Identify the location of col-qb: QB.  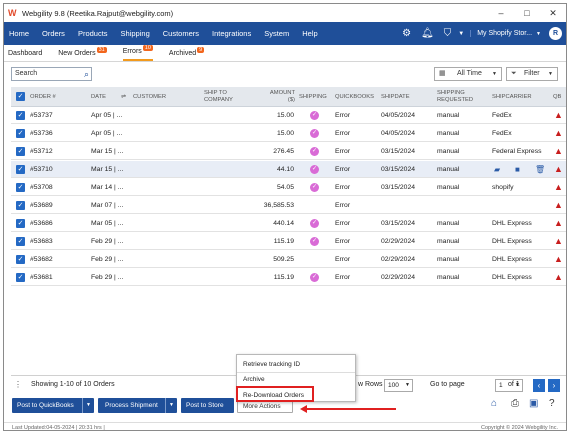
(557, 97).